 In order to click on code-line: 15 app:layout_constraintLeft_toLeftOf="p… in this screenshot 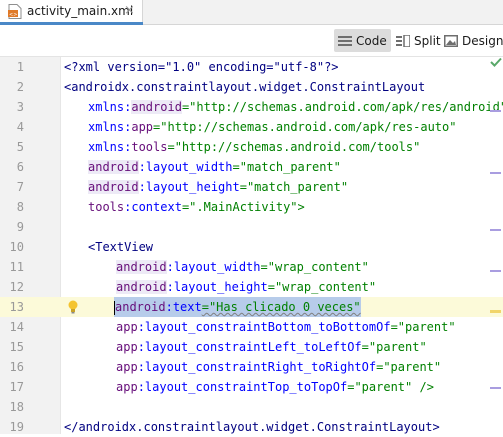, I will do `click(251, 347)`.